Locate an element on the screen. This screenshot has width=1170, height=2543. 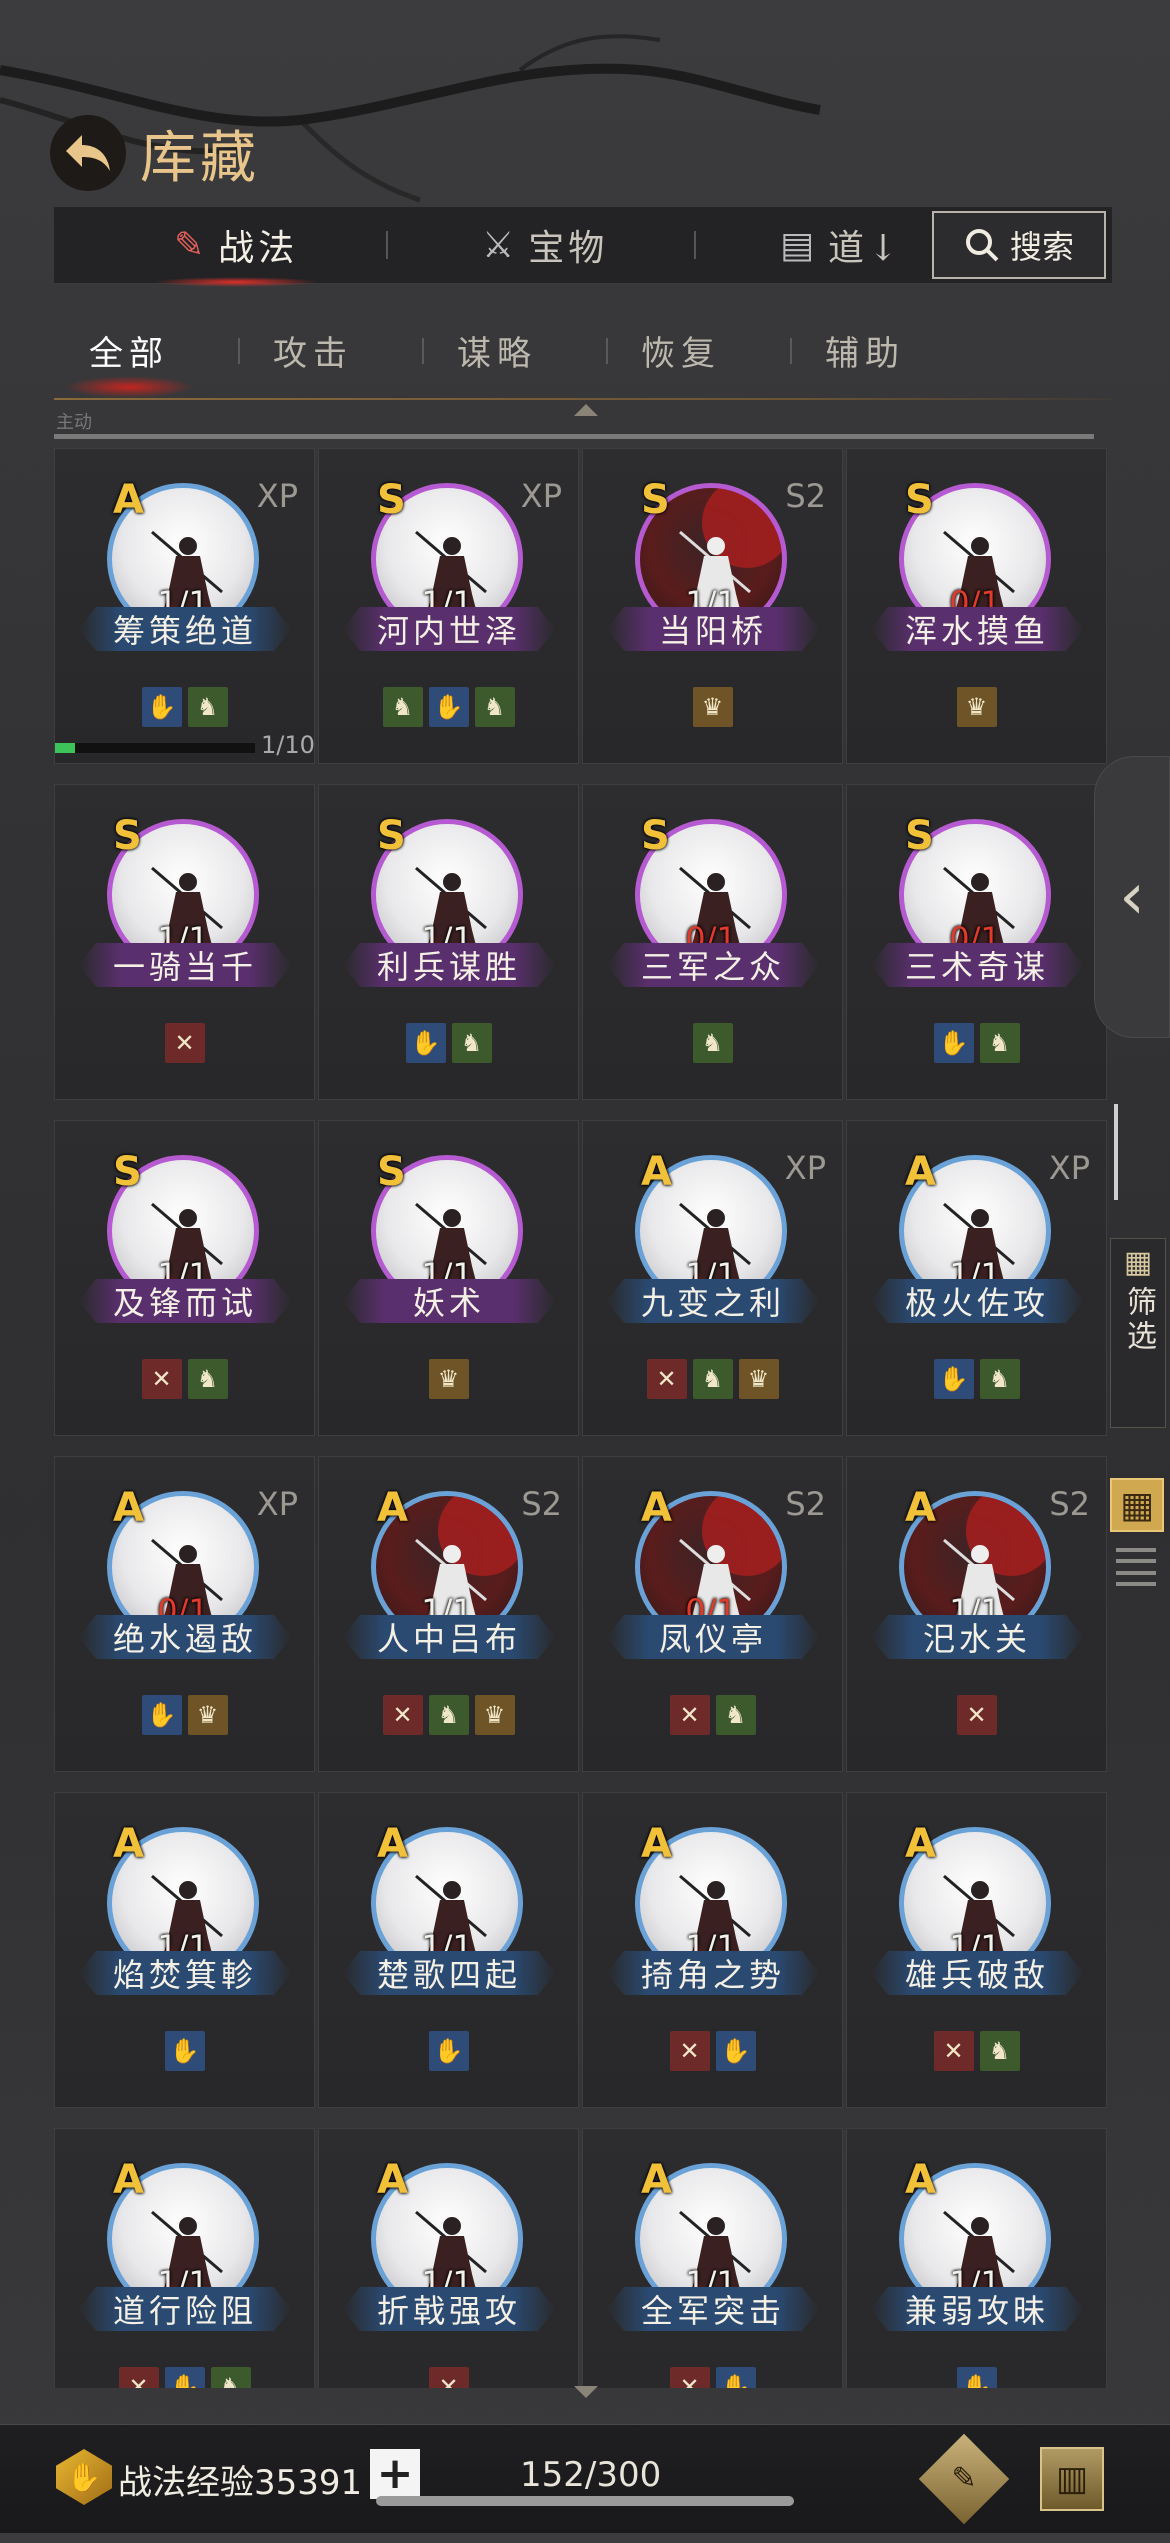
tab-items: ▤ 道↓ is located at coordinates (841, 245).